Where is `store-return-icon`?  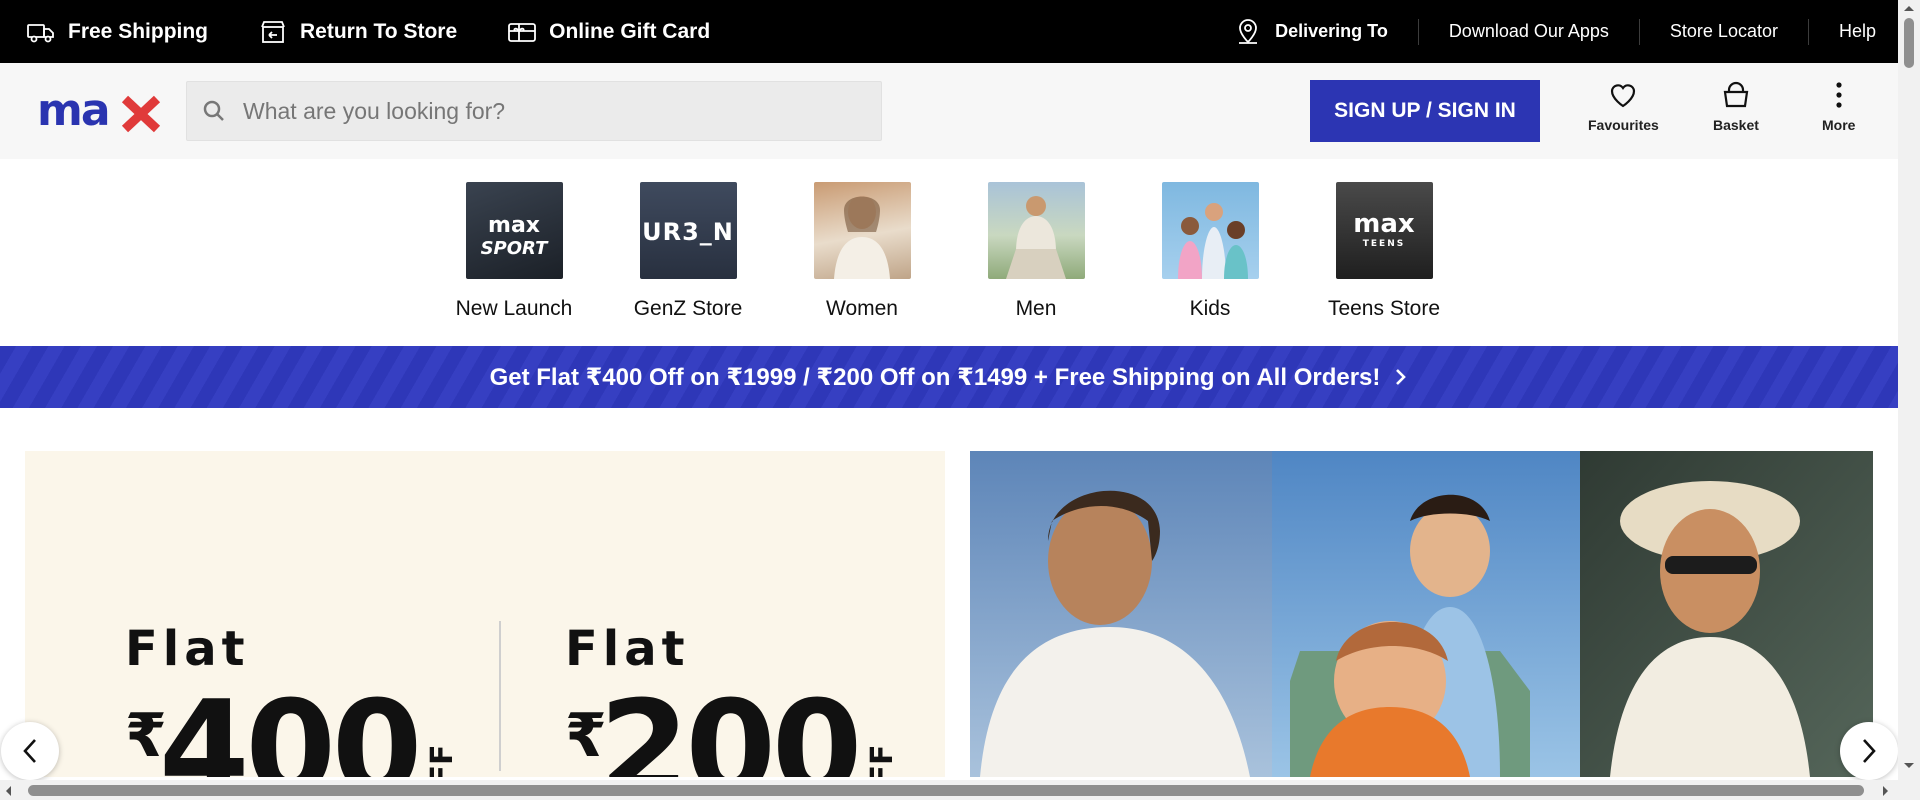 store-return-icon is located at coordinates (273, 31).